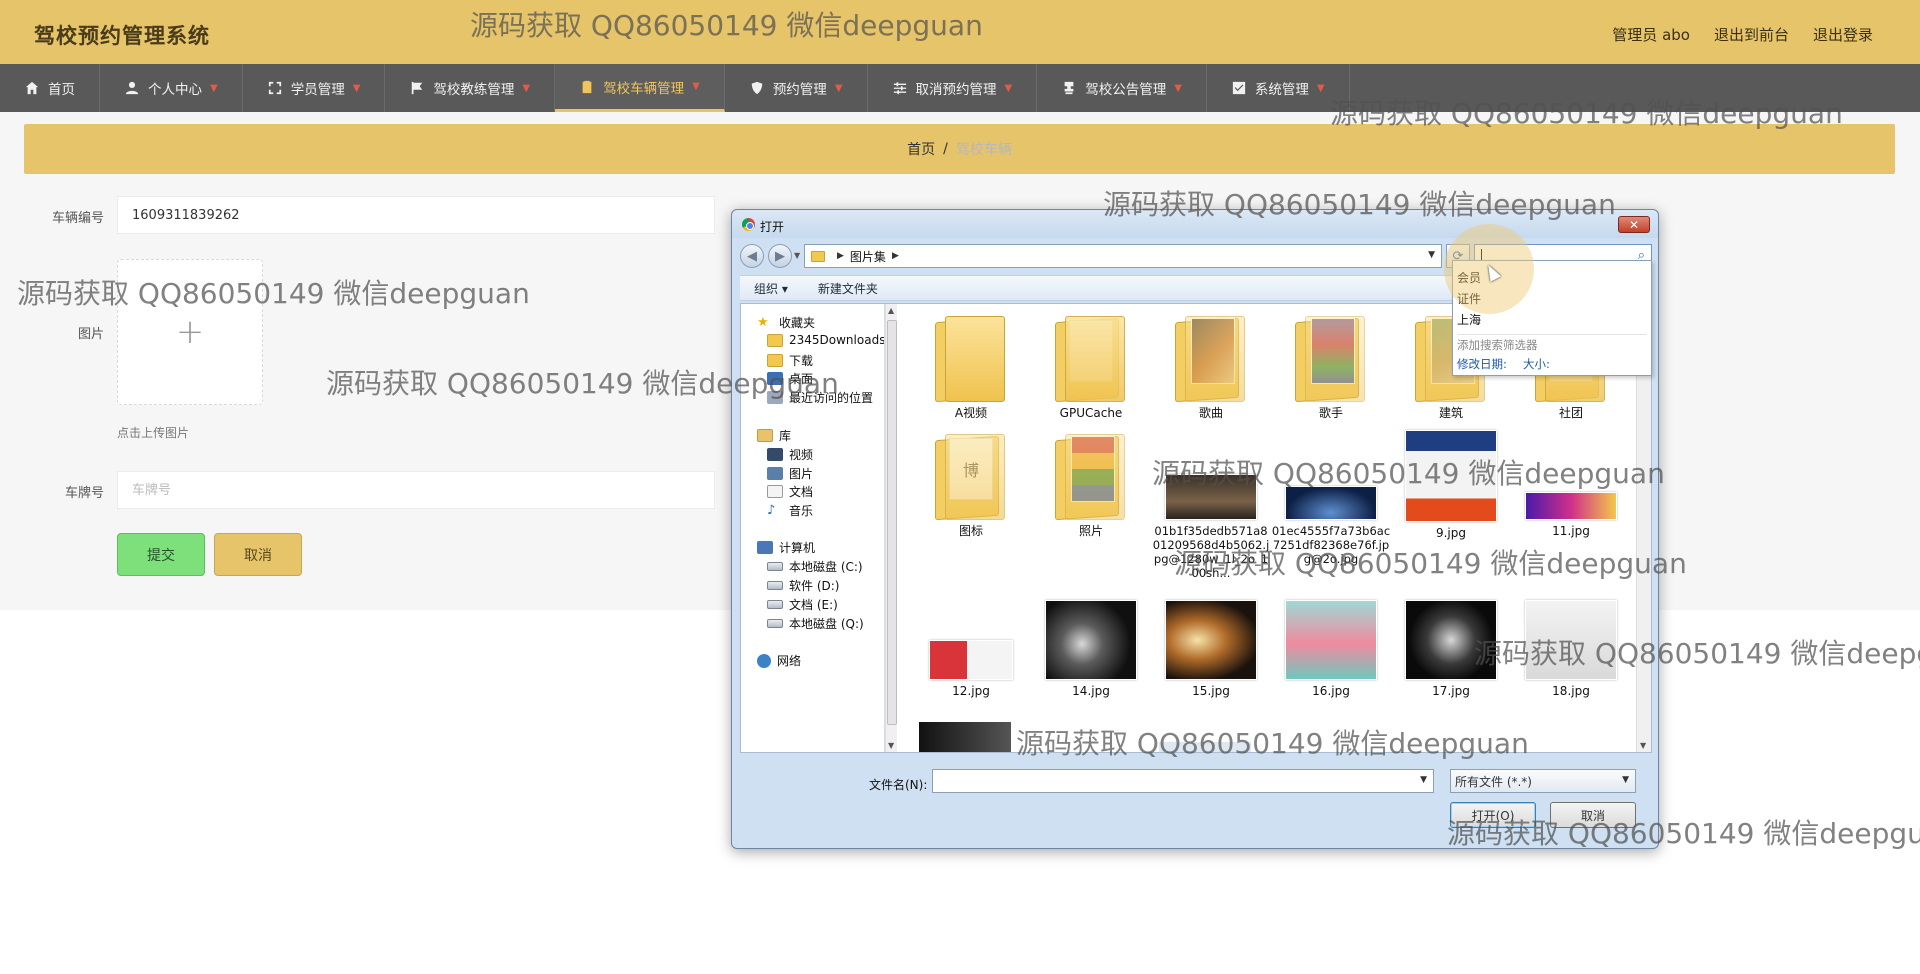 Image resolution: width=1920 pixels, height=974 pixels. I want to click on scrollbar-thumb, so click(892, 522).